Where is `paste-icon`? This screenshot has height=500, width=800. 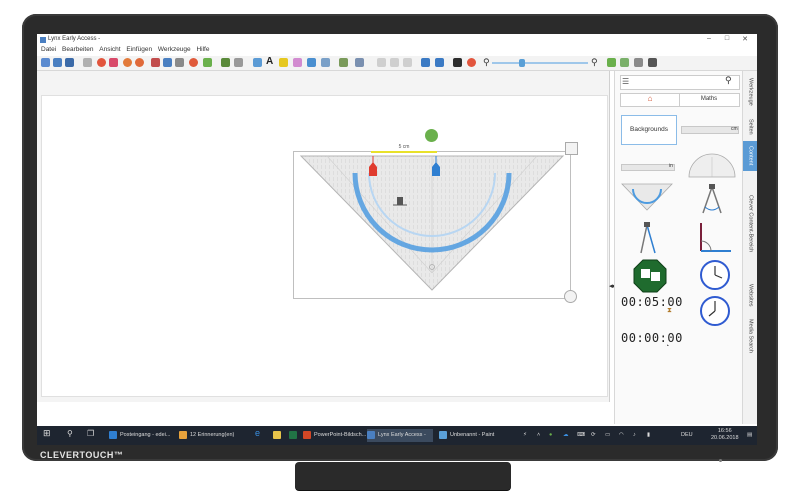
paste-icon is located at coordinates (113, 62).